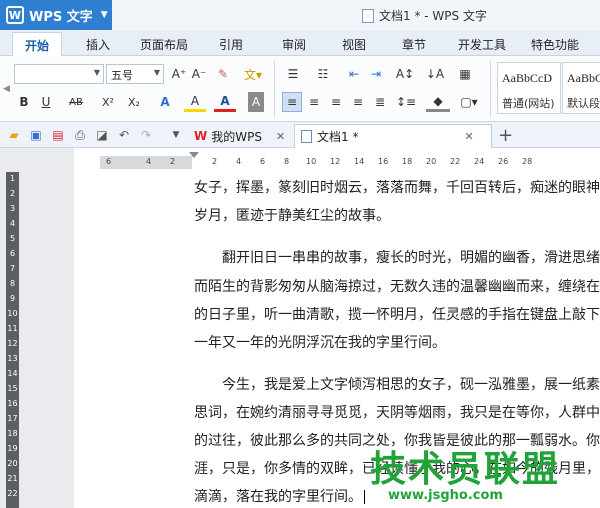  Describe the element at coordinates (98, 44) in the screenshot. I see `tab-insert: 插入` at that location.